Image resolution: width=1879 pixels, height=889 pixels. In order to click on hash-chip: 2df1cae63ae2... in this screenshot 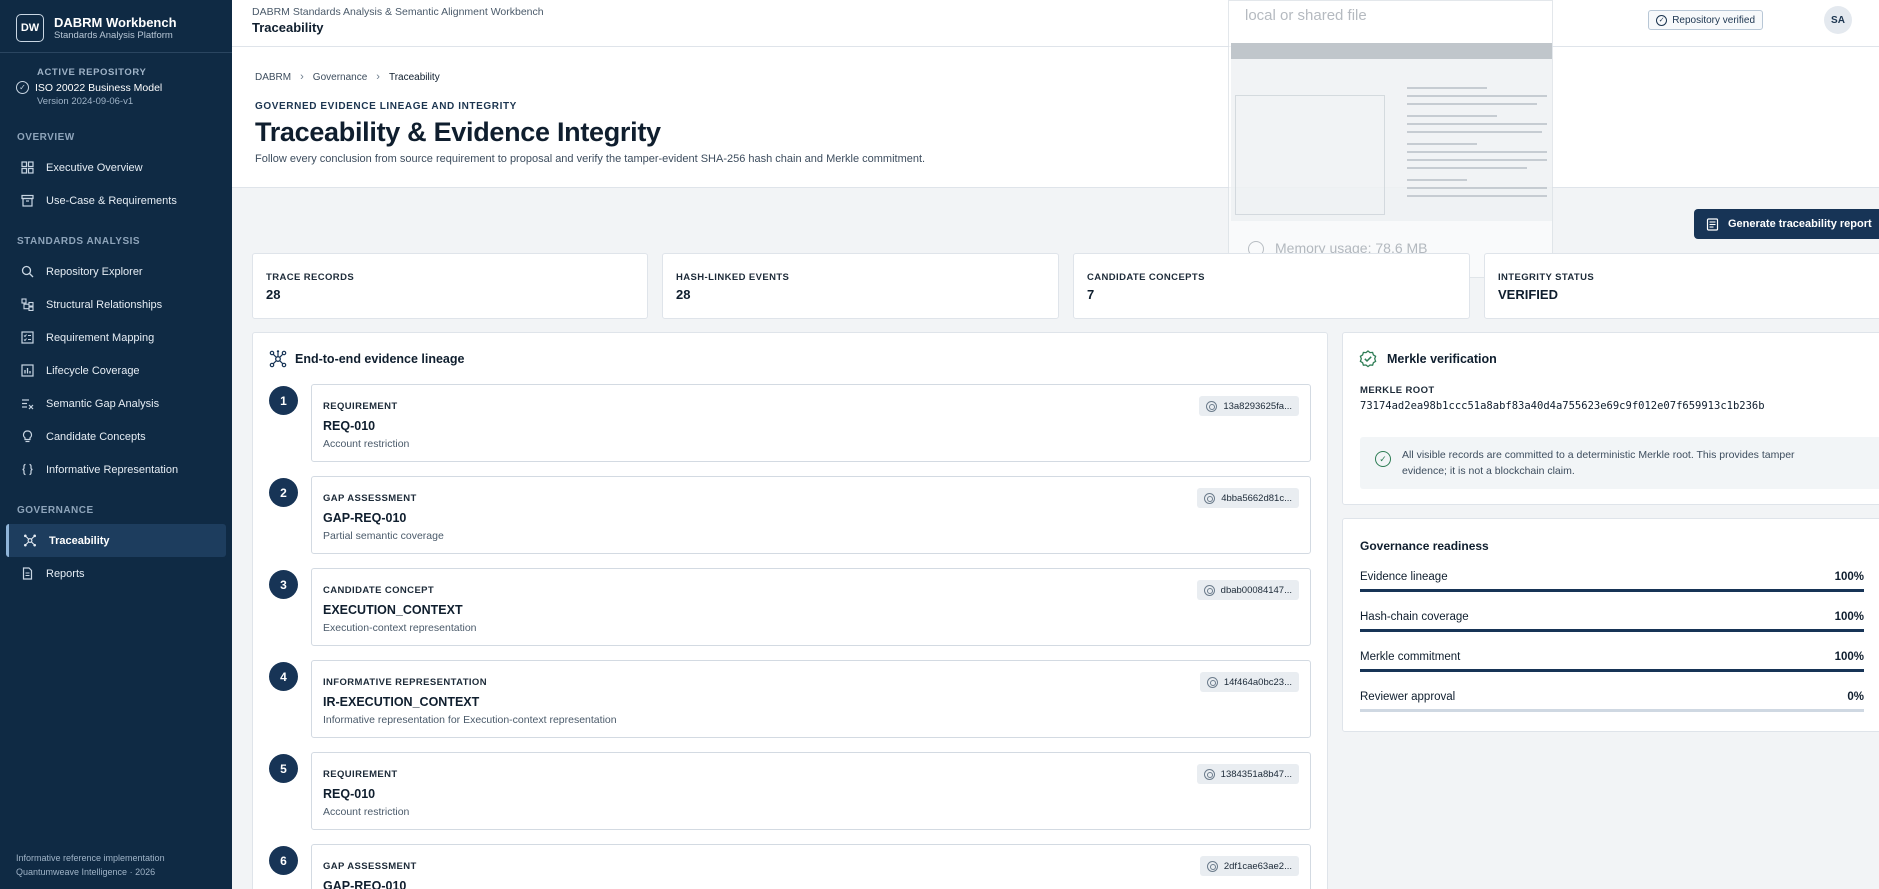, I will do `click(1249, 866)`.